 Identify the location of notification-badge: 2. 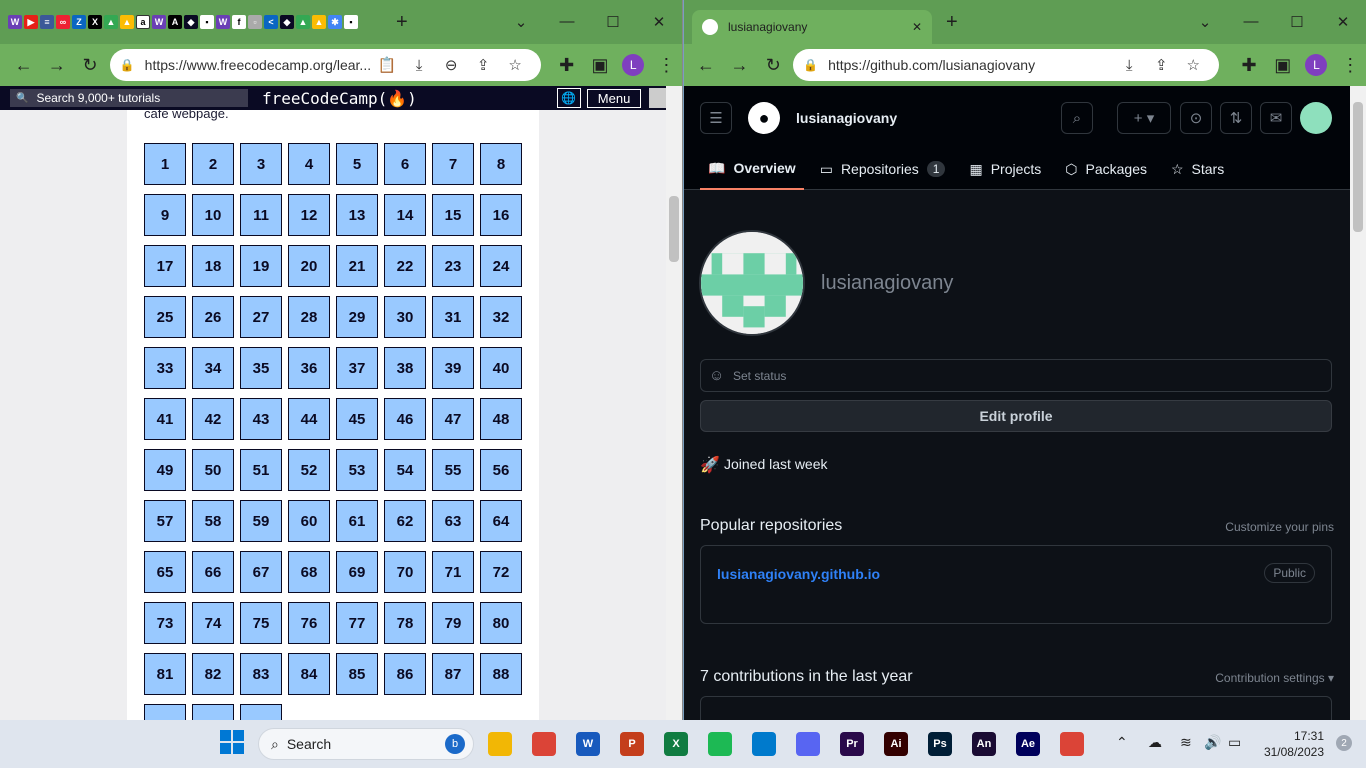
(1344, 743).